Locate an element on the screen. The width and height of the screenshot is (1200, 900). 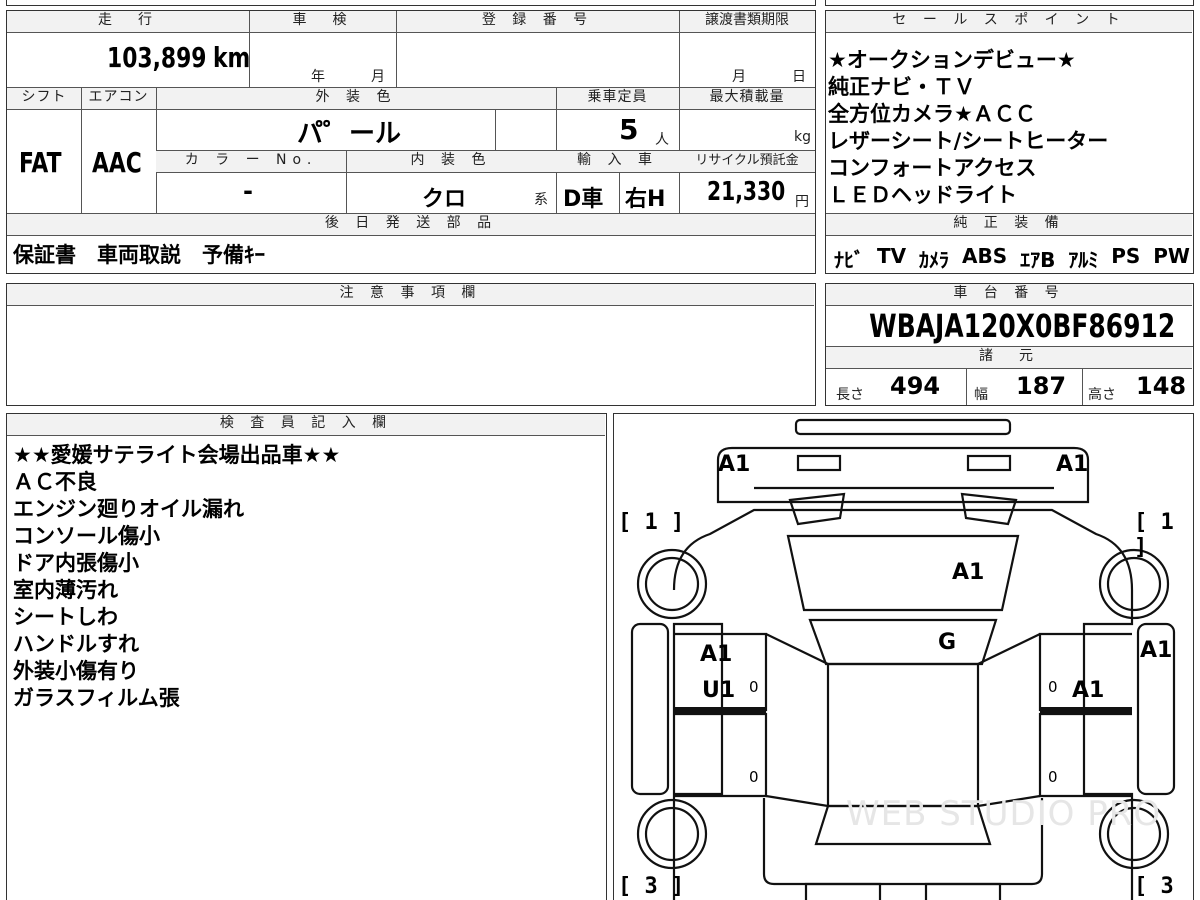
sales-point-item: ★オークションデビュー★ is located at coordinates (952, 60).